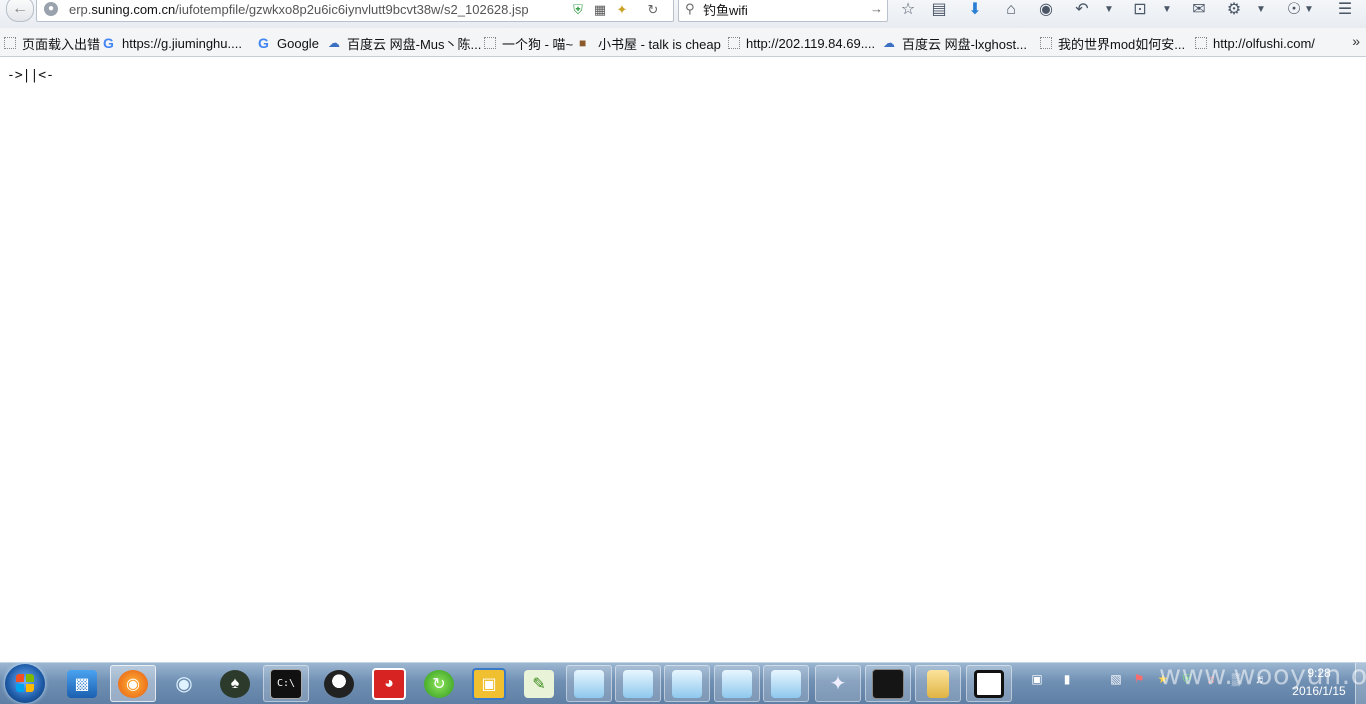 The image size is (1366, 704). What do you see at coordinates (600, 10) in the screenshot?
I see `qr-code-icon: ▦` at bounding box center [600, 10].